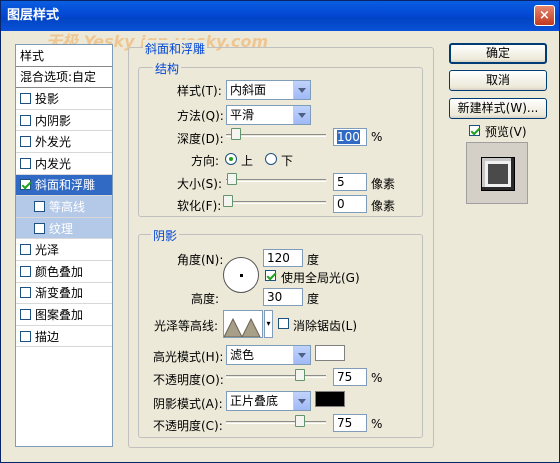 The height and width of the screenshot is (463, 560). I want to click on preview-square, so click(498, 174).